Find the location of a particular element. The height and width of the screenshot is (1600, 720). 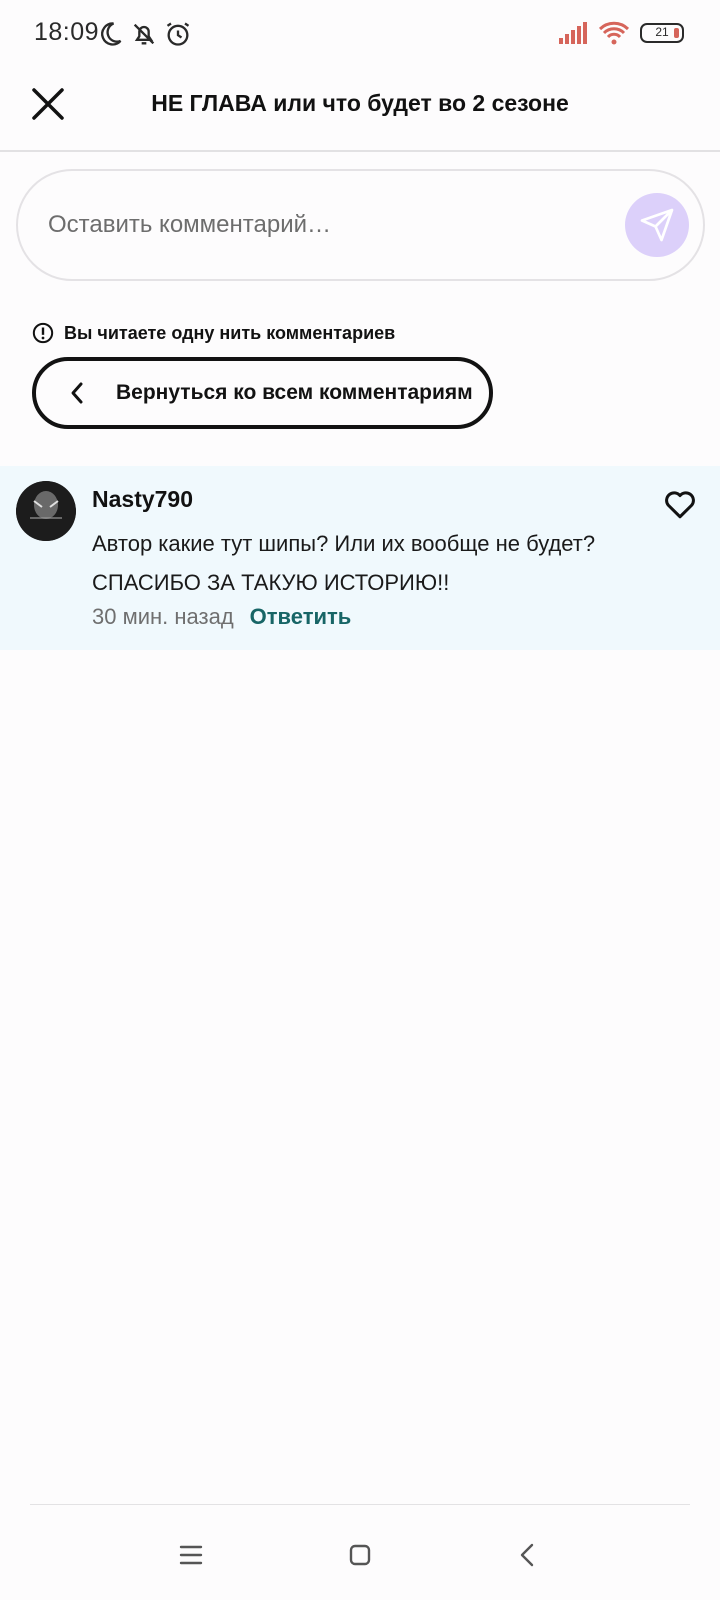

comment-input-container is located at coordinates (360, 225).